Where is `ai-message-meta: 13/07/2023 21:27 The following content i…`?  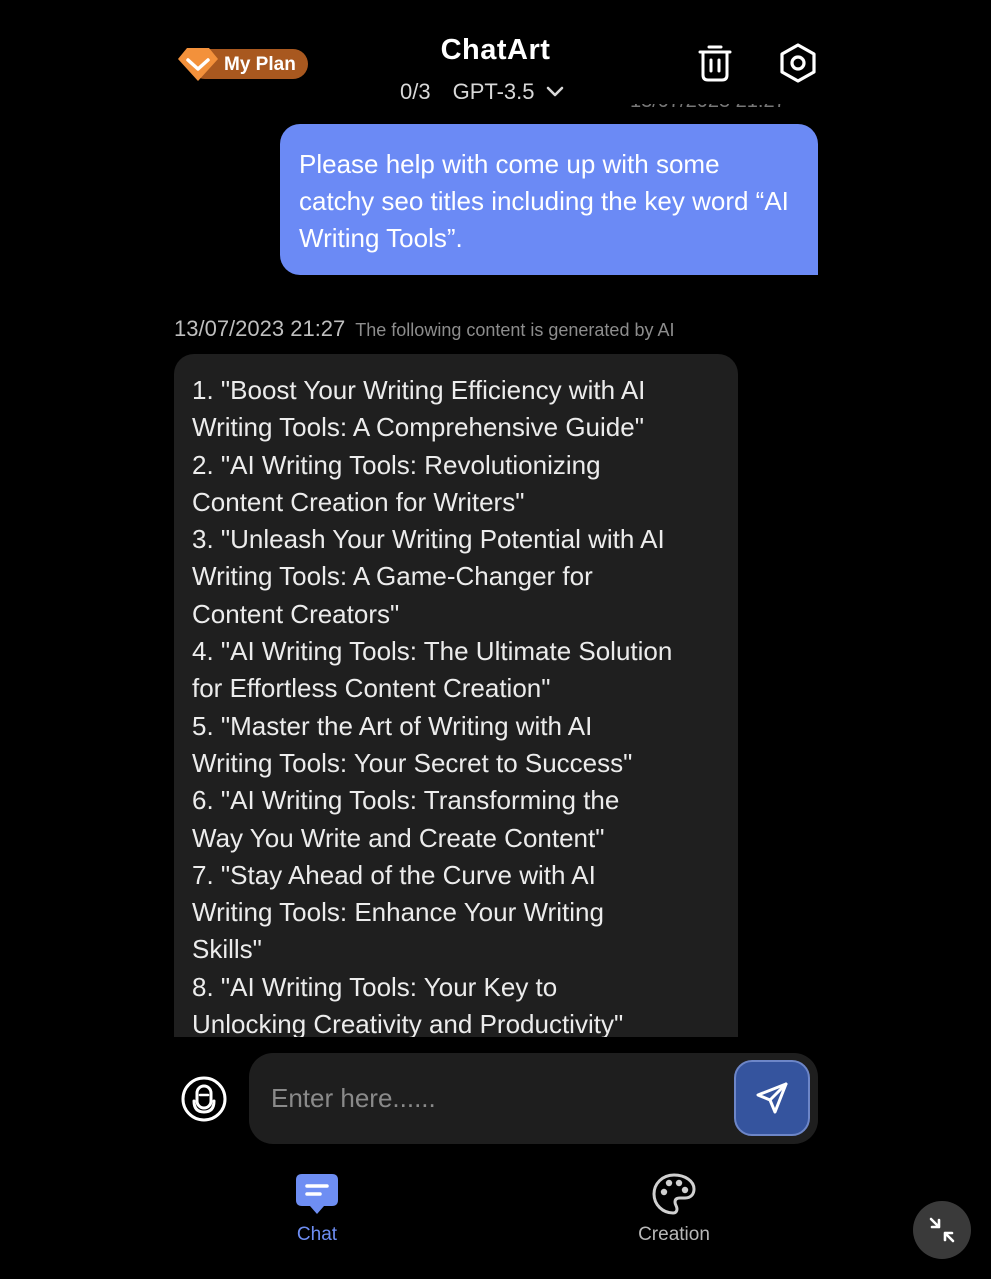
ai-message-meta: 13/07/2023 21:27 The following content i… is located at coordinates (424, 329).